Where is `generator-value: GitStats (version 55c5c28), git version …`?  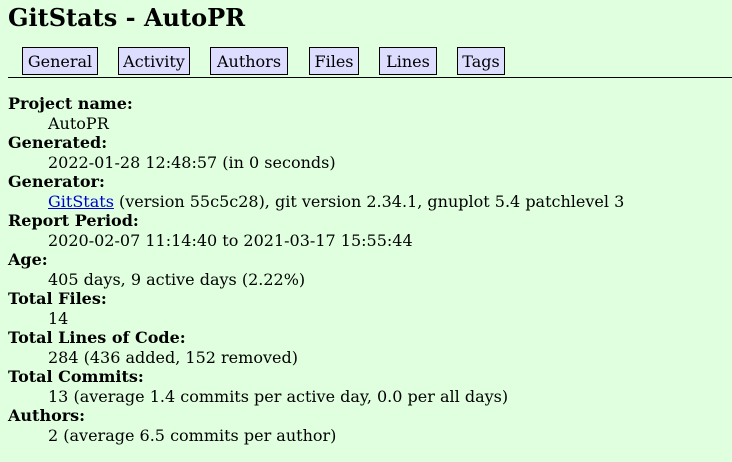
generator-value: GitStats (version 55c5c28), git version … is located at coordinates (336, 202).